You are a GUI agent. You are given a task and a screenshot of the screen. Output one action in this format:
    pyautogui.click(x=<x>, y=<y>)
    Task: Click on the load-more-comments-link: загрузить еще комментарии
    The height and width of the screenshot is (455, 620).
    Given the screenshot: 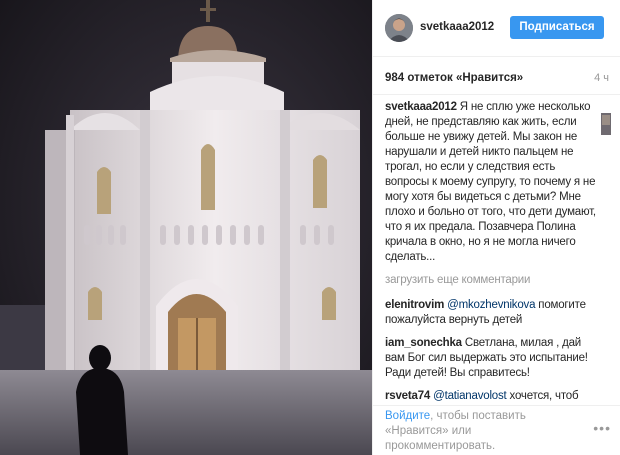 What is the action you would take?
    pyautogui.click(x=491, y=280)
    